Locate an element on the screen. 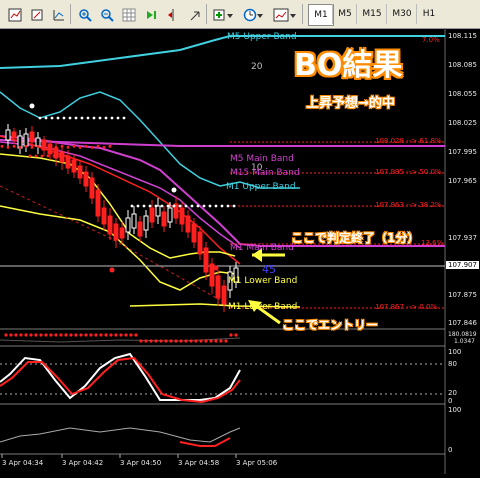 The height and width of the screenshot is (478, 480). timeframe-m5: M5 is located at coordinates (344, 14).